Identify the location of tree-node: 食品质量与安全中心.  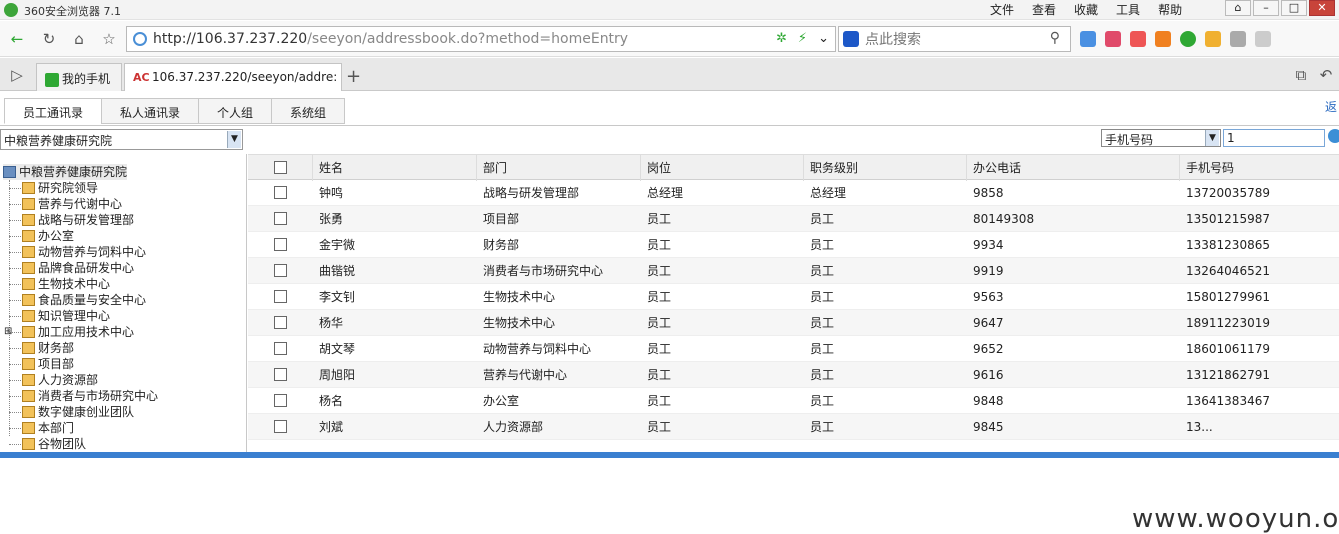
(84, 300).